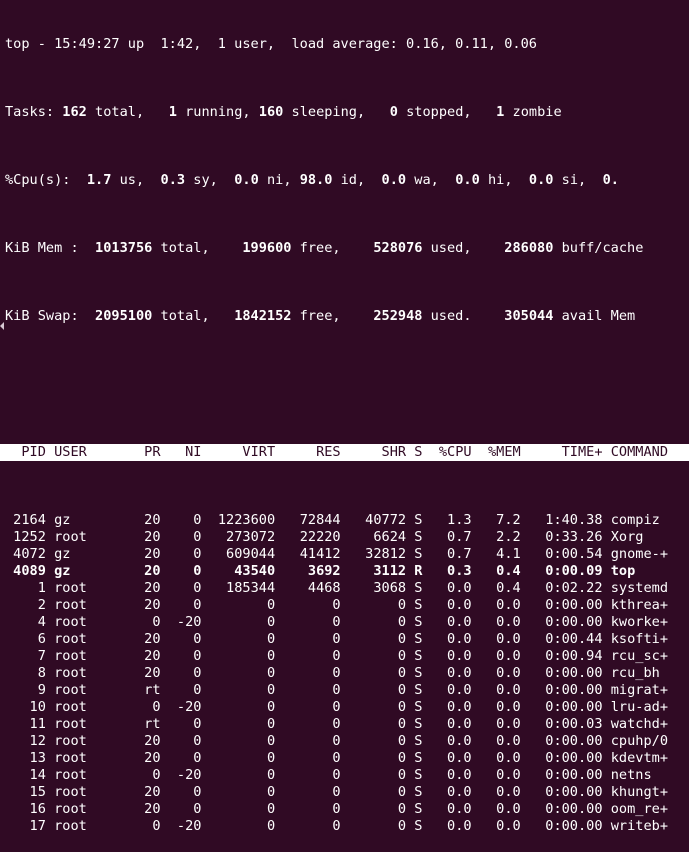  Describe the element at coordinates (639, 809) in the screenshot. I see `process-cell-cmd: oom_re+` at that location.